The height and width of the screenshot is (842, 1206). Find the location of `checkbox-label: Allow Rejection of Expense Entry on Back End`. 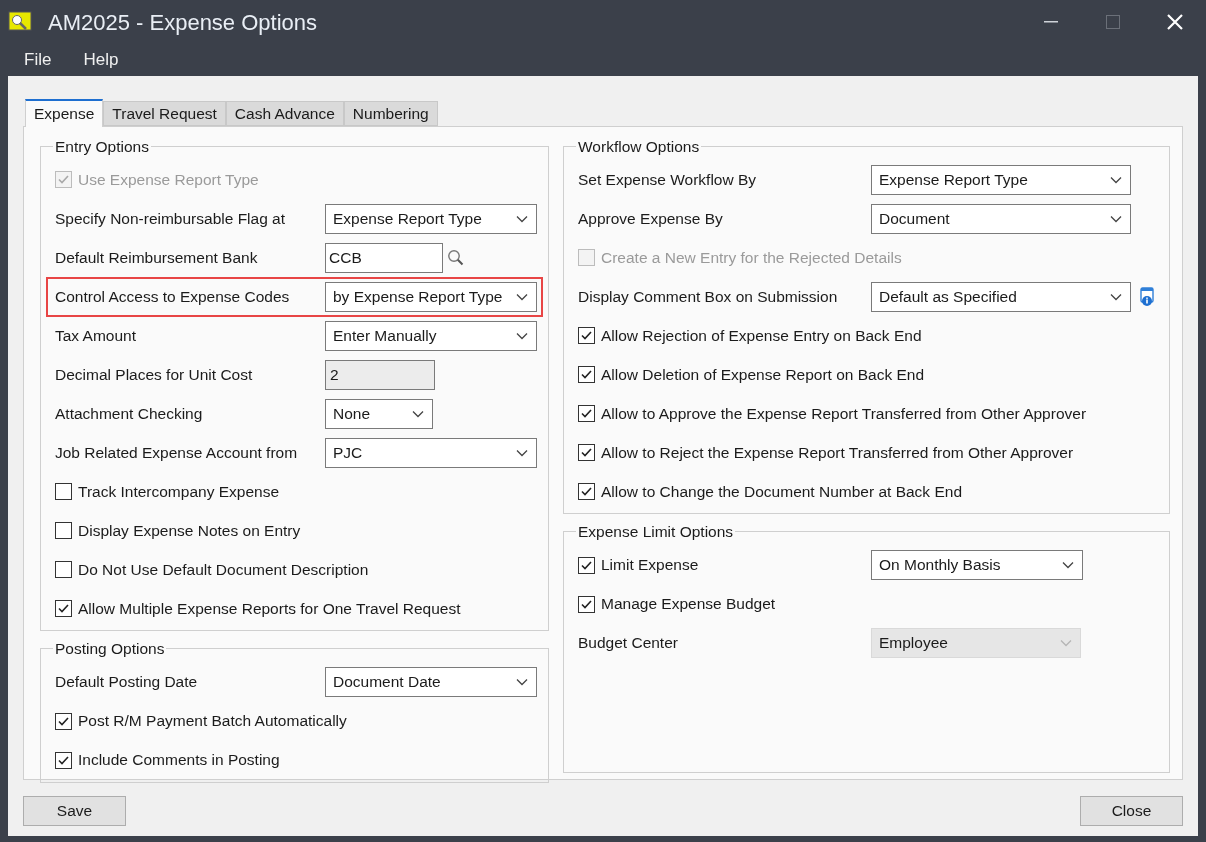

checkbox-label: Allow Rejection of Expense Entry on Back End is located at coordinates (761, 336).